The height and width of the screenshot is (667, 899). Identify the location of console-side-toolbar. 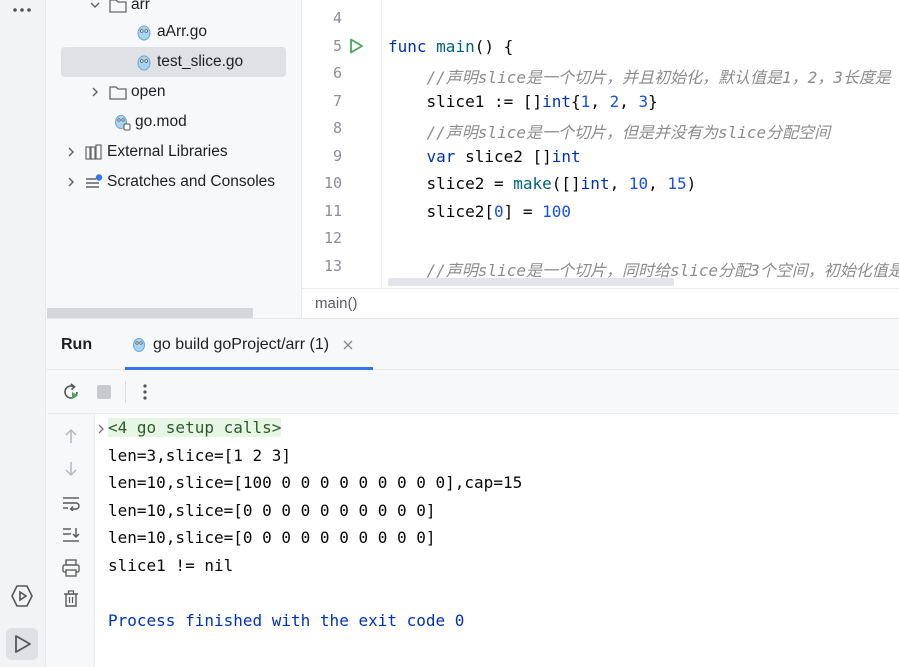
(71, 540).